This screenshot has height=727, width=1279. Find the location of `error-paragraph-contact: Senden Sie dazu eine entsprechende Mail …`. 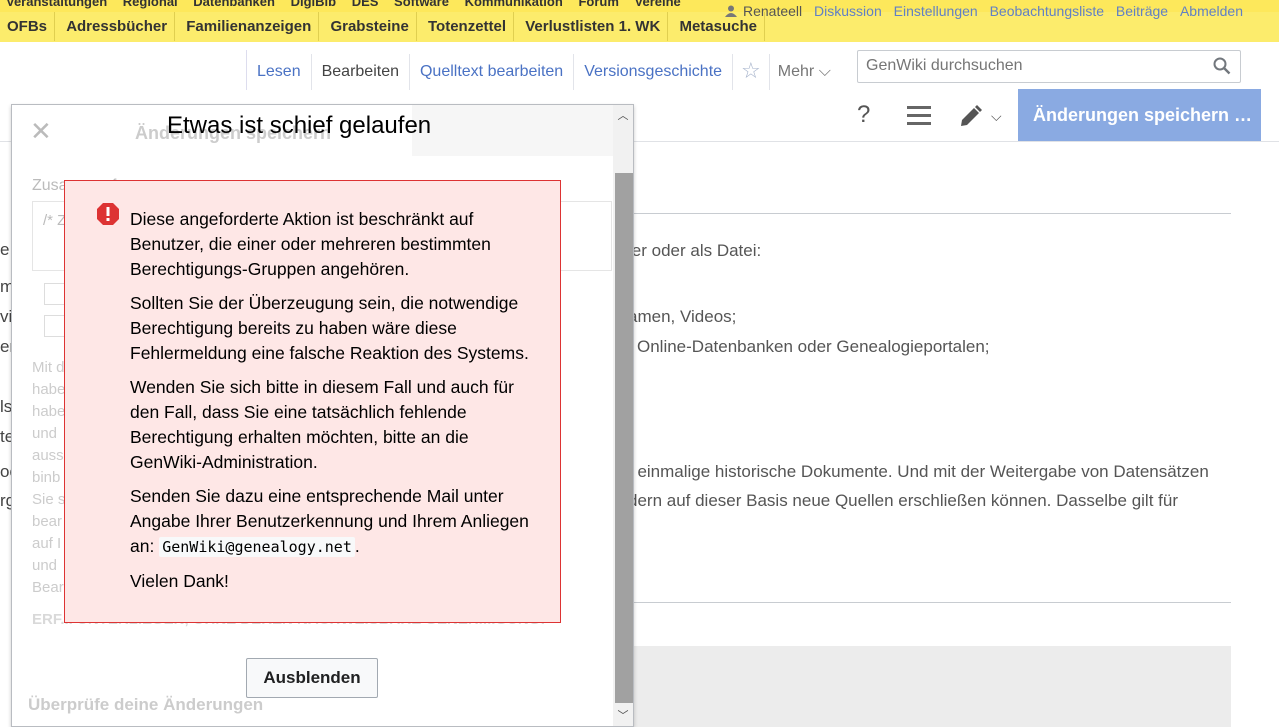

error-paragraph-contact: Senden Sie dazu eine entsprechende Mail … is located at coordinates (337, 522).